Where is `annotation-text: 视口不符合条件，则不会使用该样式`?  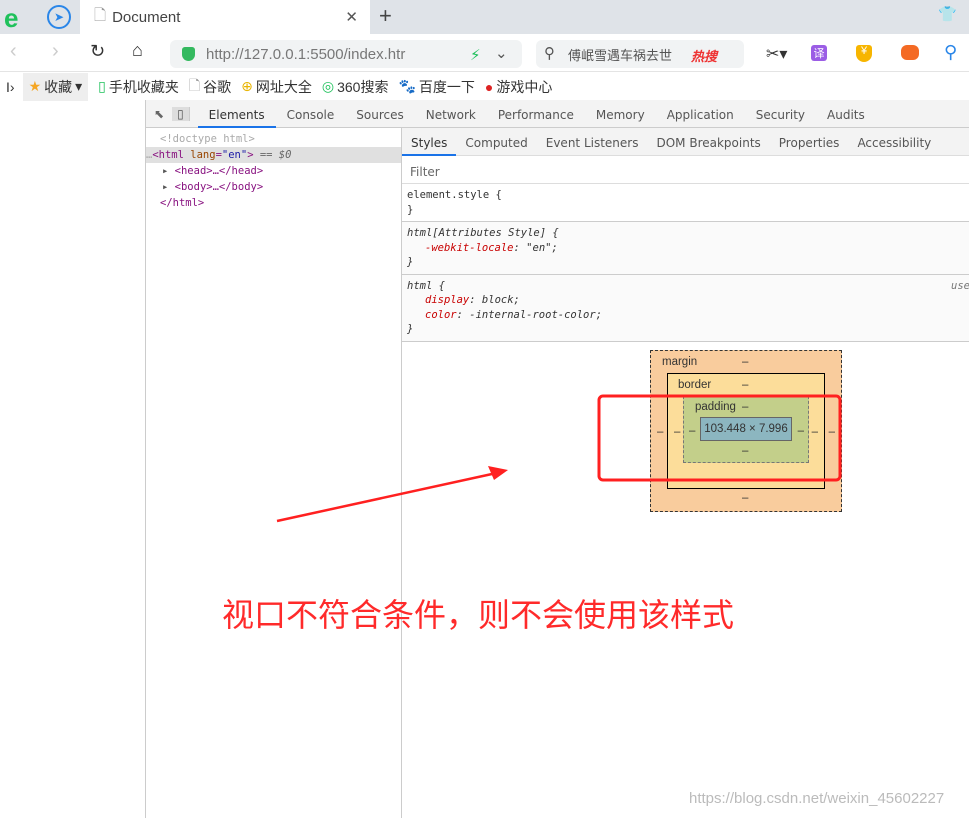 annotation-text: 视口不符合条件，则不会使用该样式 is located at coordinates (478, 615).